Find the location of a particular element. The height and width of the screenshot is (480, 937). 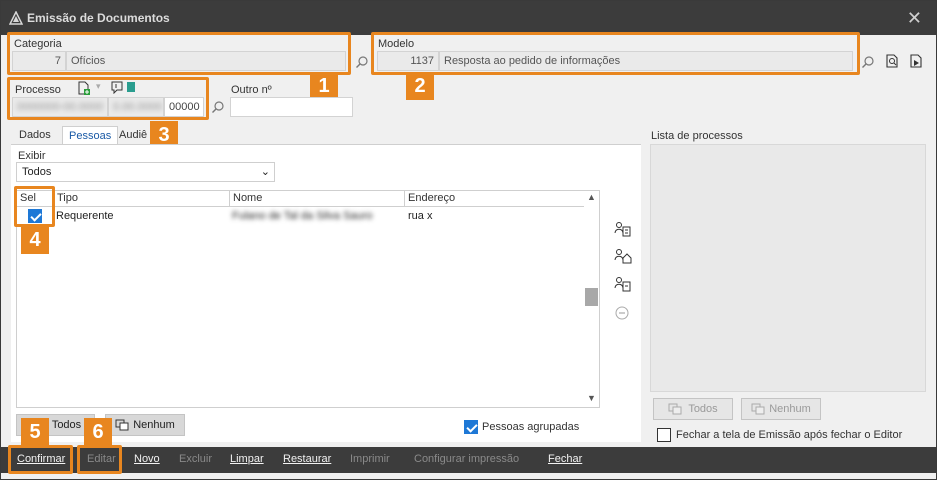

pessoas-agrupadas-label: Pessoas agrupadas is located at coordinates (531, 427).